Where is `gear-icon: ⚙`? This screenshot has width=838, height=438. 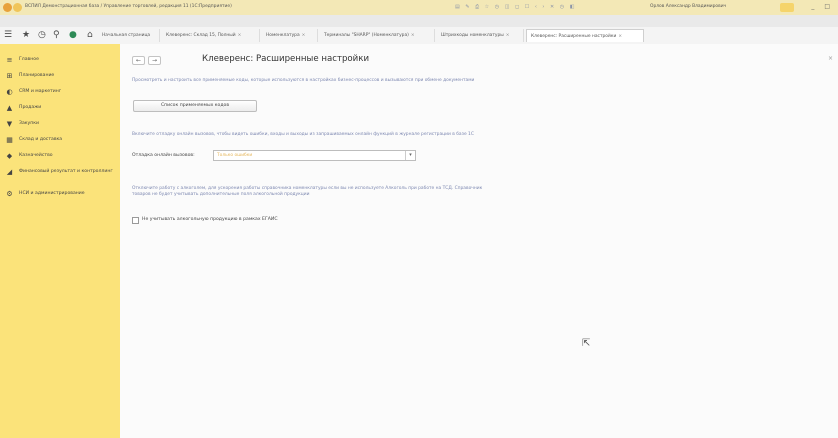 gear-icon: ⚙ is located at coordinates (9, 194).